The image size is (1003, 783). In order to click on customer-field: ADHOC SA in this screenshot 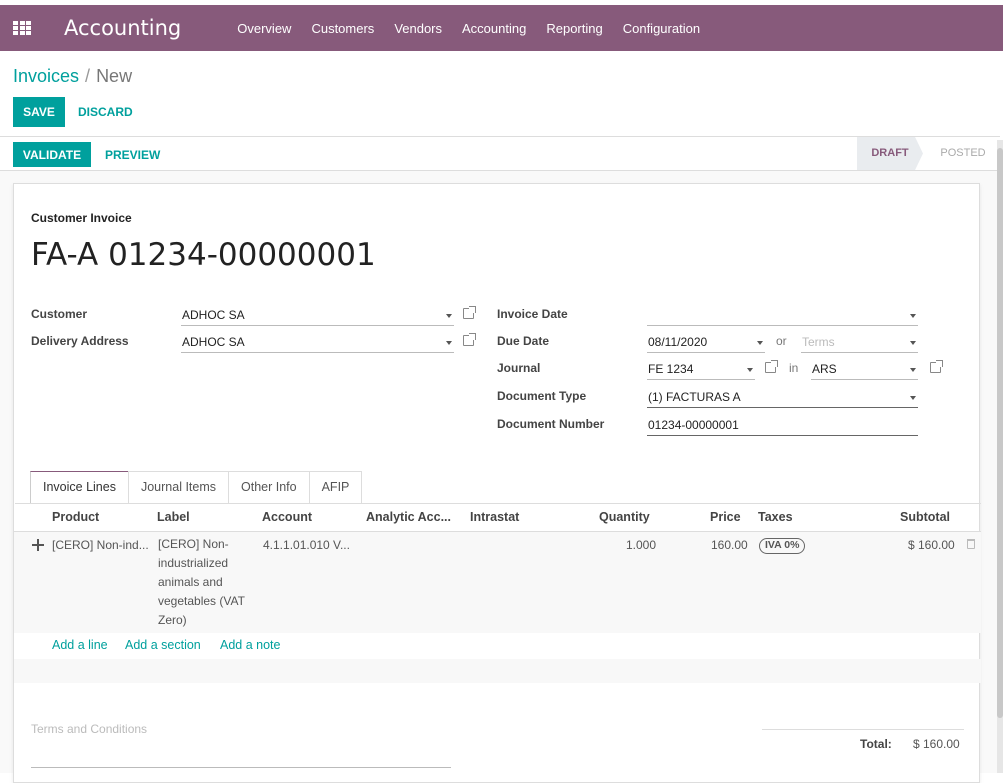, I will do `click(317, 315)`.